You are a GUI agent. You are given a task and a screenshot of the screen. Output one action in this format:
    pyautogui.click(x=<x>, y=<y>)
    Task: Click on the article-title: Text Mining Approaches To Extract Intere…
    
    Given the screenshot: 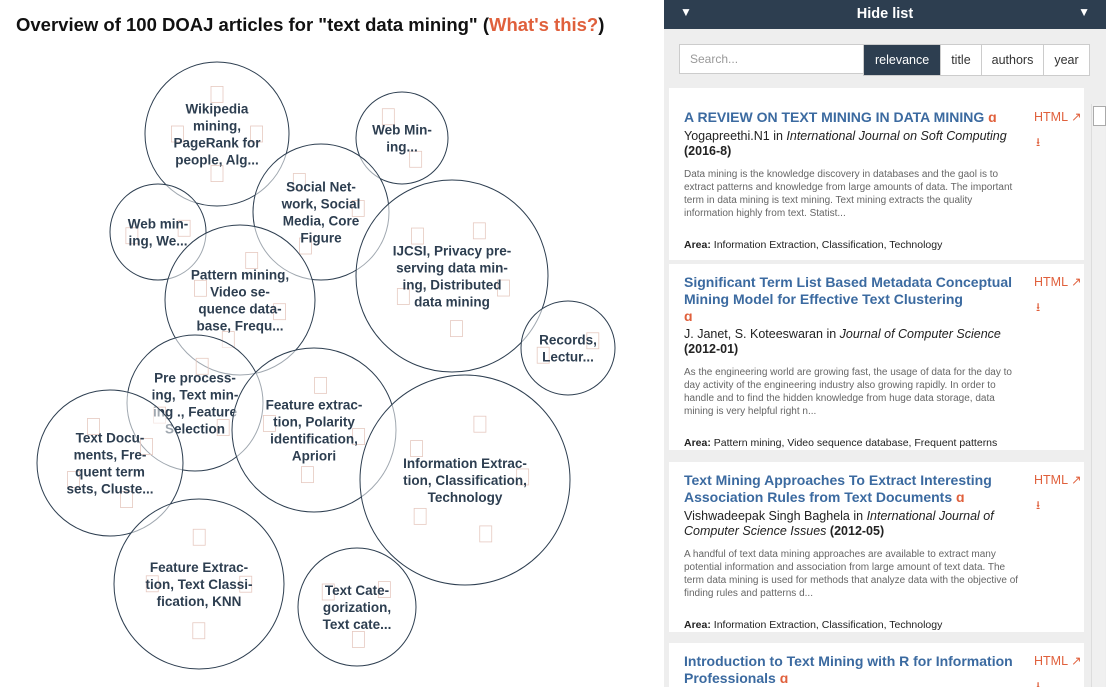 What is the action you would take?
    pyautogui.click(x=849, y=489)
    